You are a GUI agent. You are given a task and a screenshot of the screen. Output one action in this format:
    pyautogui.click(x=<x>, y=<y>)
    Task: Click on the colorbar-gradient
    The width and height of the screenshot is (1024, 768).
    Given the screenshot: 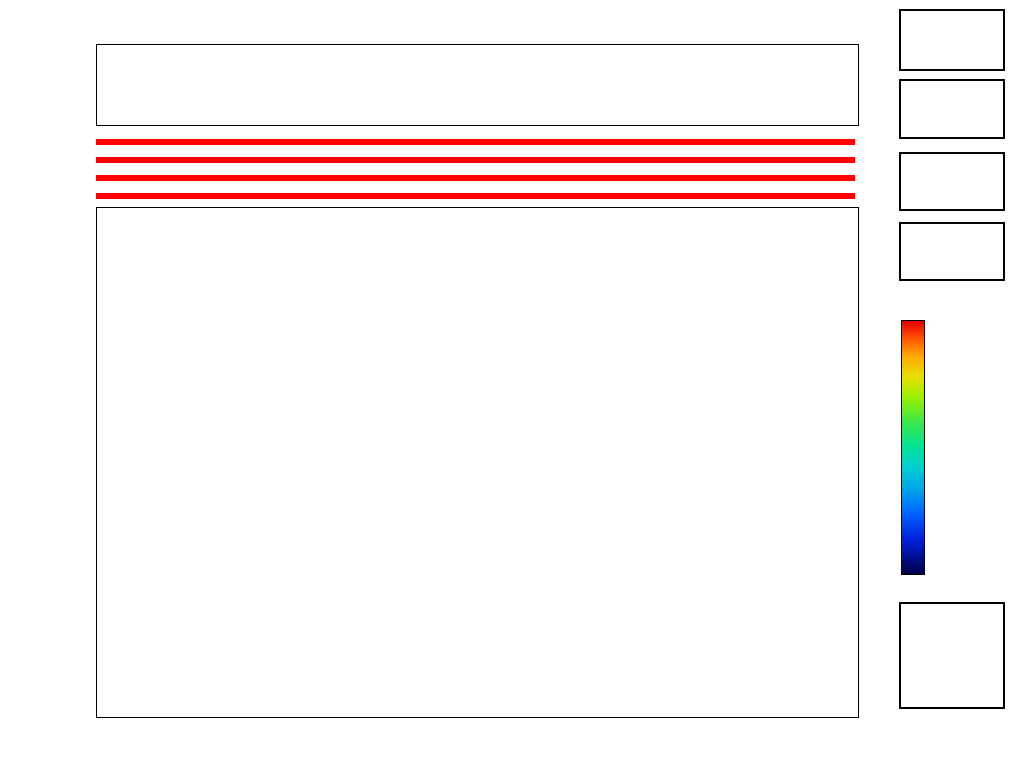 What is the action you would take?
    pyautogui.click(x=913, y=447)
    